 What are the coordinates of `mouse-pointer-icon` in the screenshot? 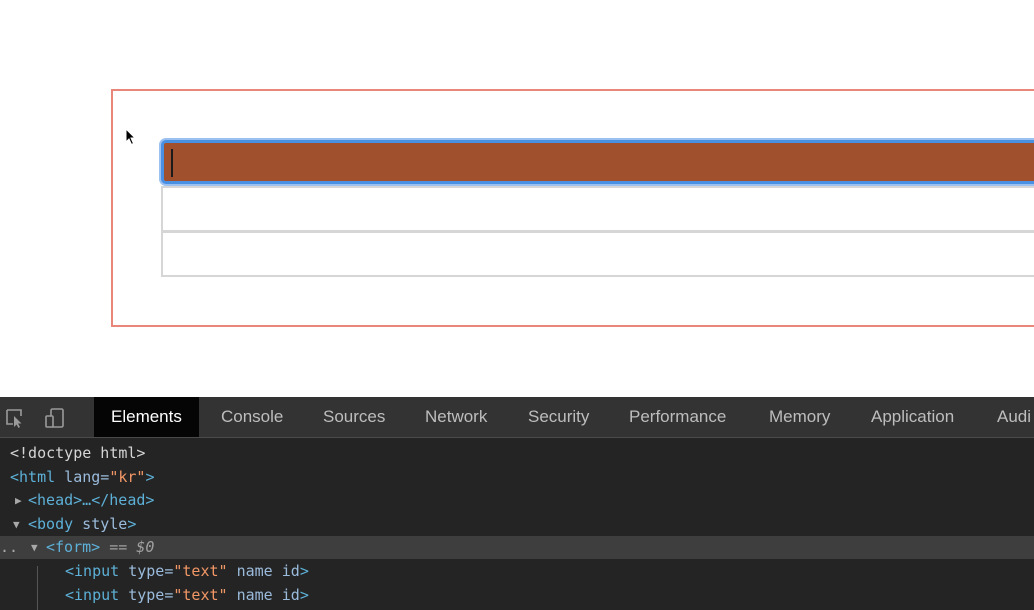 It's located at (131, 137).